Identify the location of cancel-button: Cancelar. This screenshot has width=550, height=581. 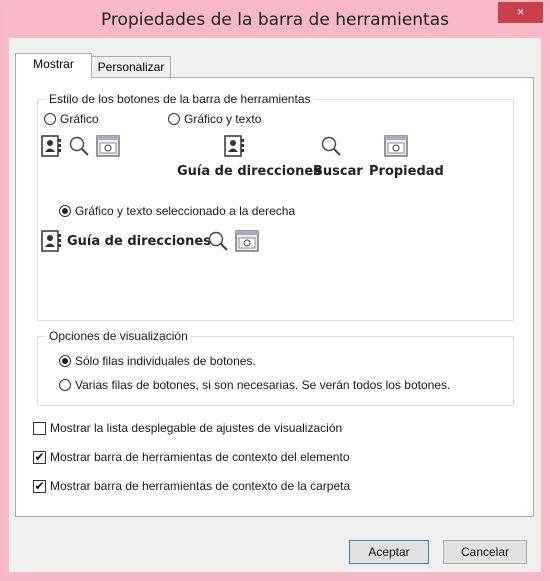
(485, 552).